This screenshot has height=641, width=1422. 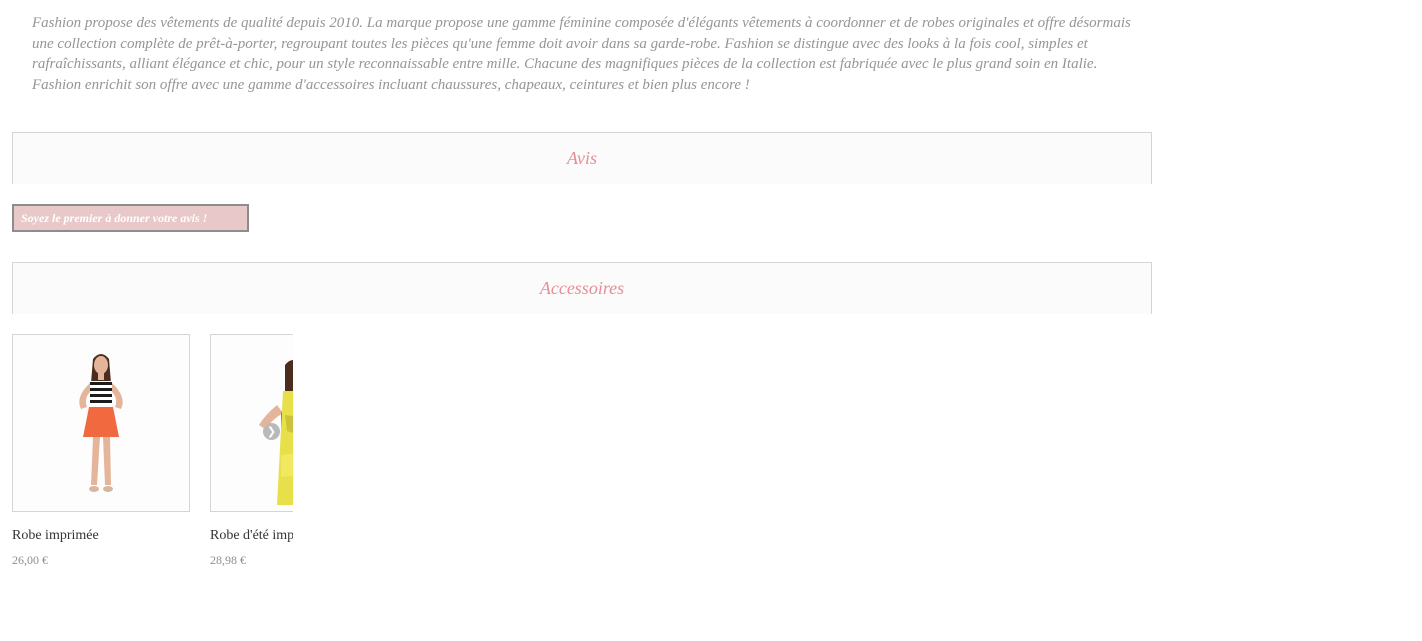 I want to click on accessories-section-header: Accessoires, so click(x=582, y=288).